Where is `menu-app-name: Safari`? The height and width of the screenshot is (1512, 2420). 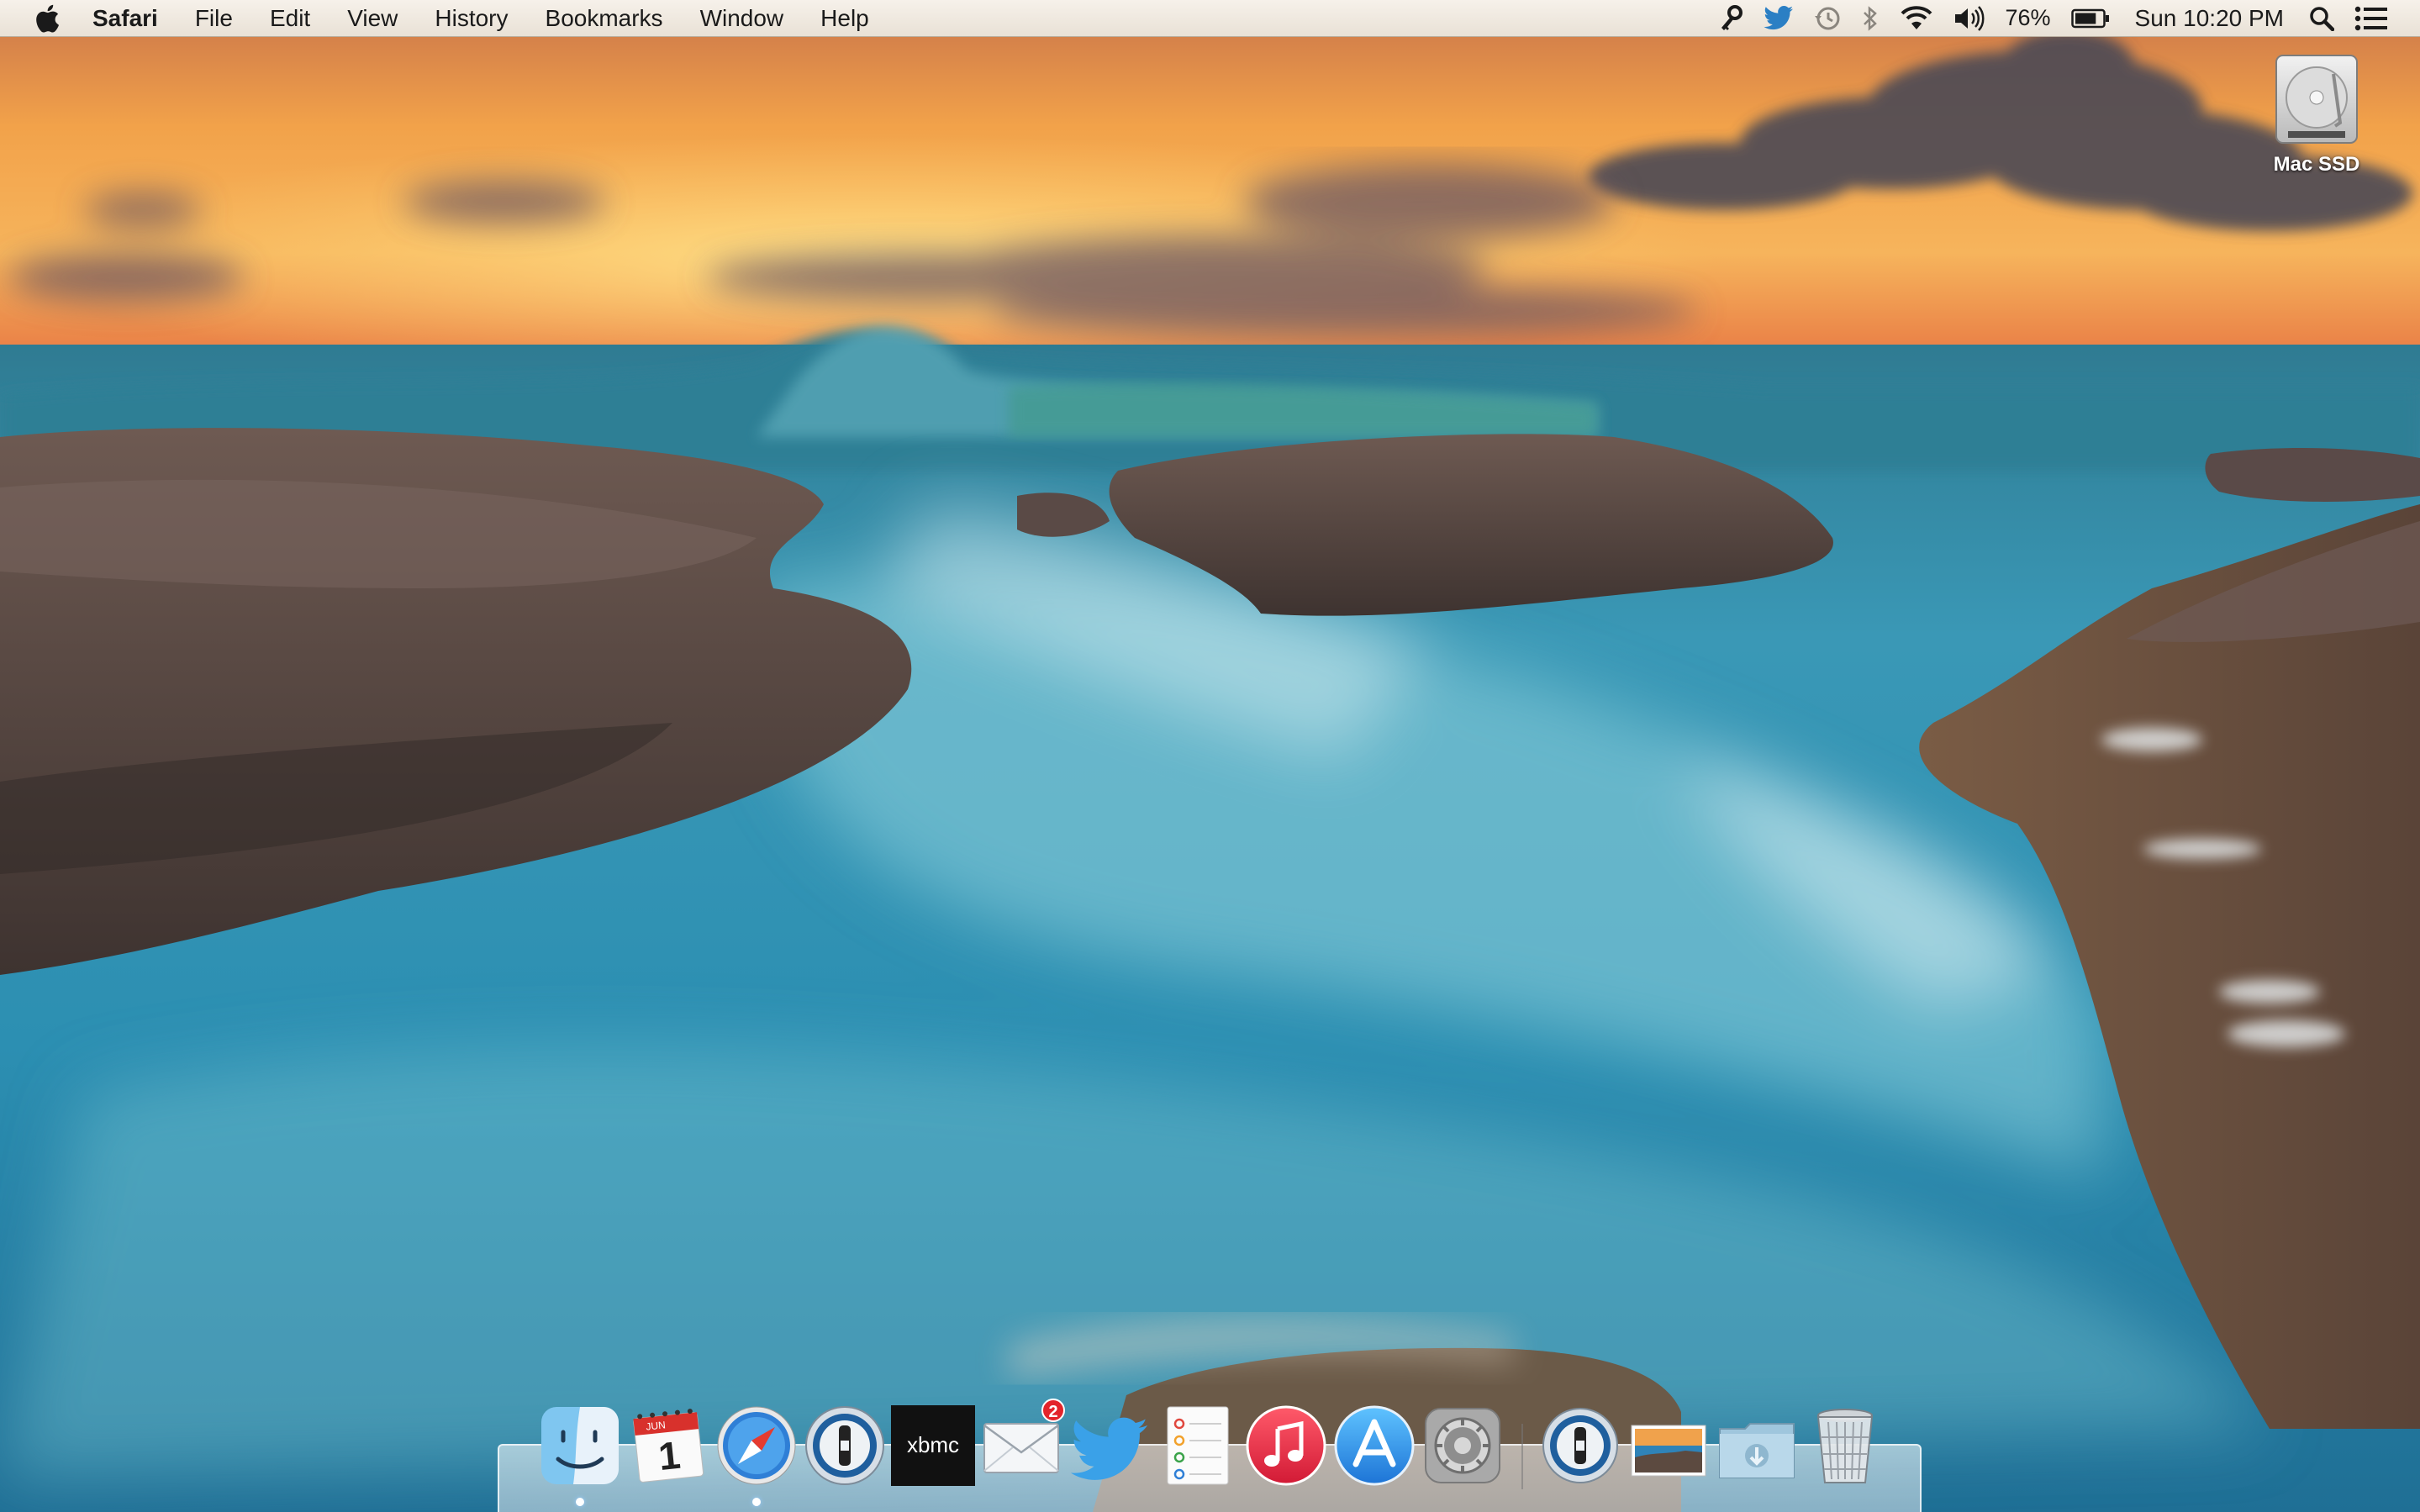
menu-app-name: Safari is located at coordinates (134, 19).